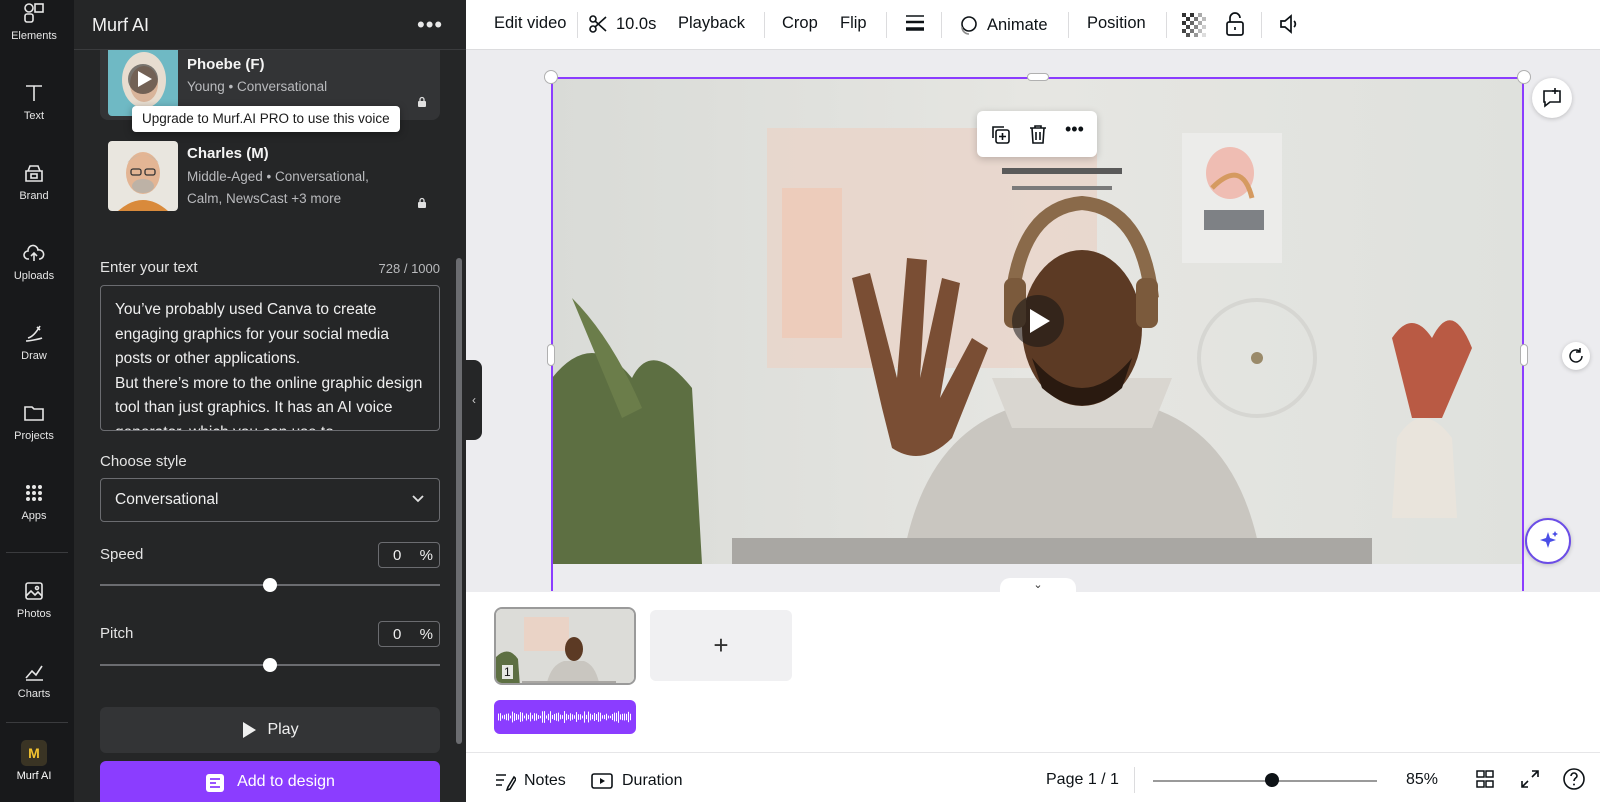  What do you see at coordinates (1524, 77) in the screenshot?
I see `resize-handle-top-right` at bounding box center [1524, 77].